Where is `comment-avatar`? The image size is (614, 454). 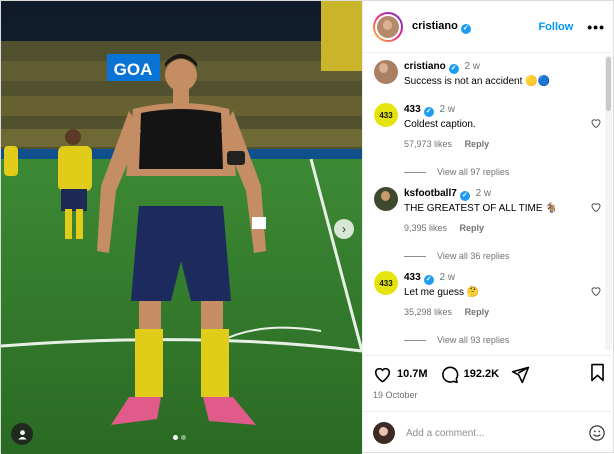 comment-avatar is located at coordinates (386, 199).